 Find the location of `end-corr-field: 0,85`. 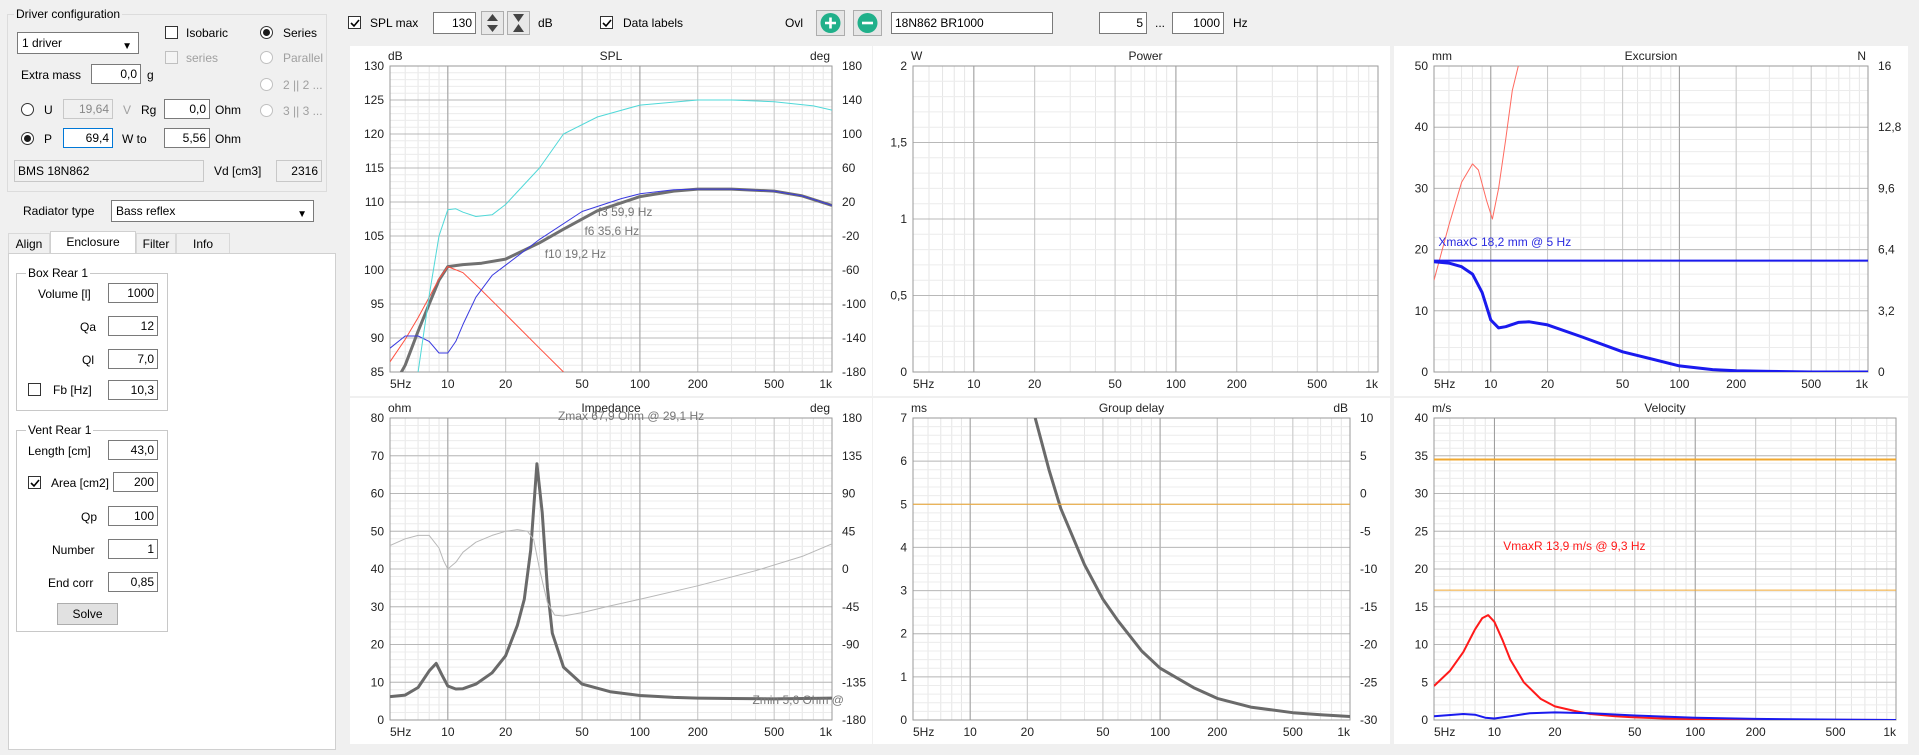

end-corr-field: 0,85 is located at coordinates (133, 582).